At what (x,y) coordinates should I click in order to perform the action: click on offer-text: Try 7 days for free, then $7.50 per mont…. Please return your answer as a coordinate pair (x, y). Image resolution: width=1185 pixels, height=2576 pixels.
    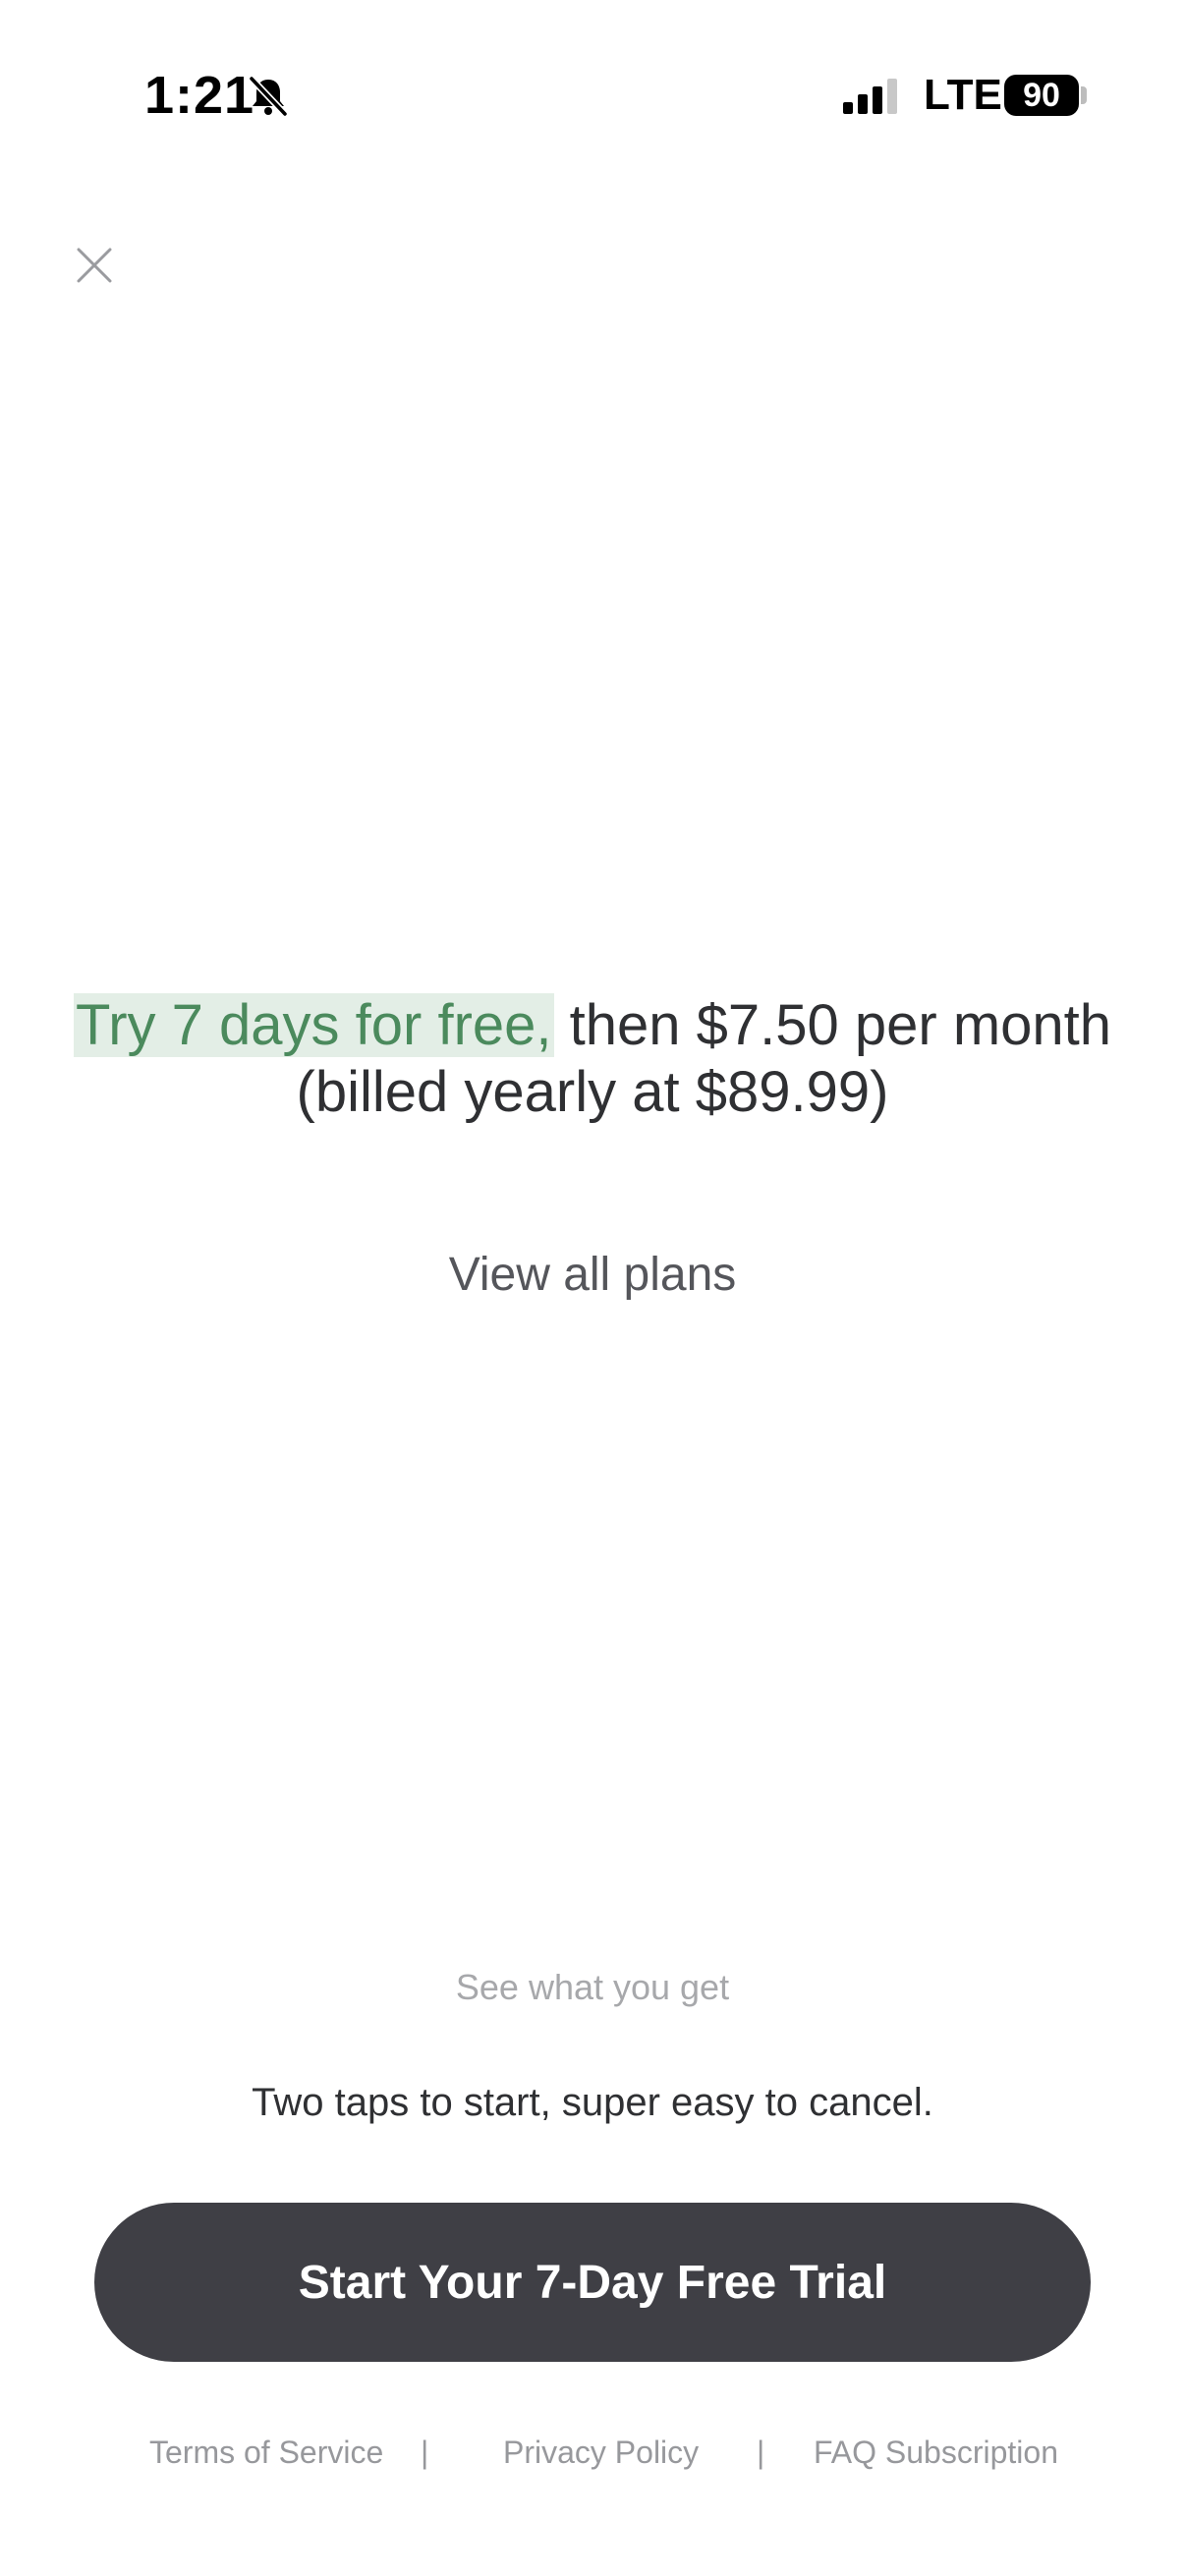
    Looking at the image, I should click on (592, 1059).